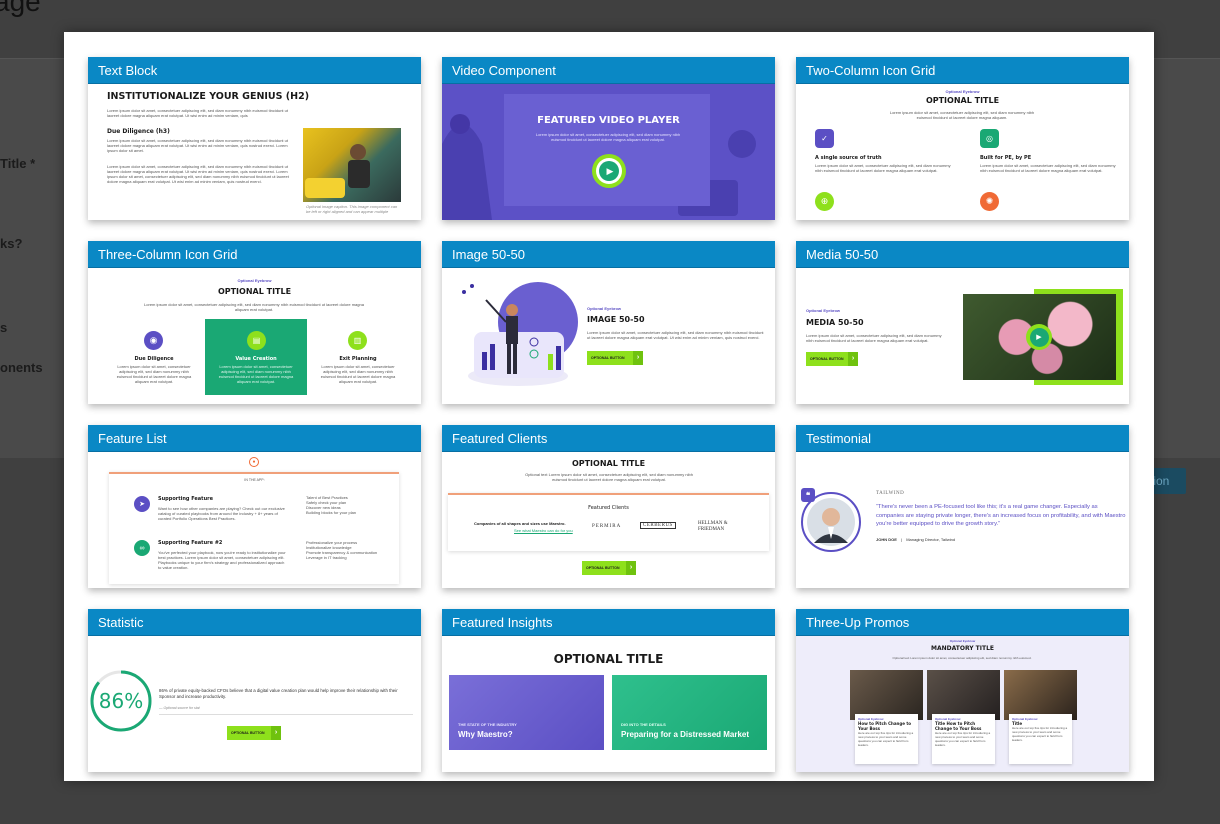  What do you see at coordinates (254, 462) in the screenshot?
I see `pin-icon: ●` at bounding box center [254, 462].